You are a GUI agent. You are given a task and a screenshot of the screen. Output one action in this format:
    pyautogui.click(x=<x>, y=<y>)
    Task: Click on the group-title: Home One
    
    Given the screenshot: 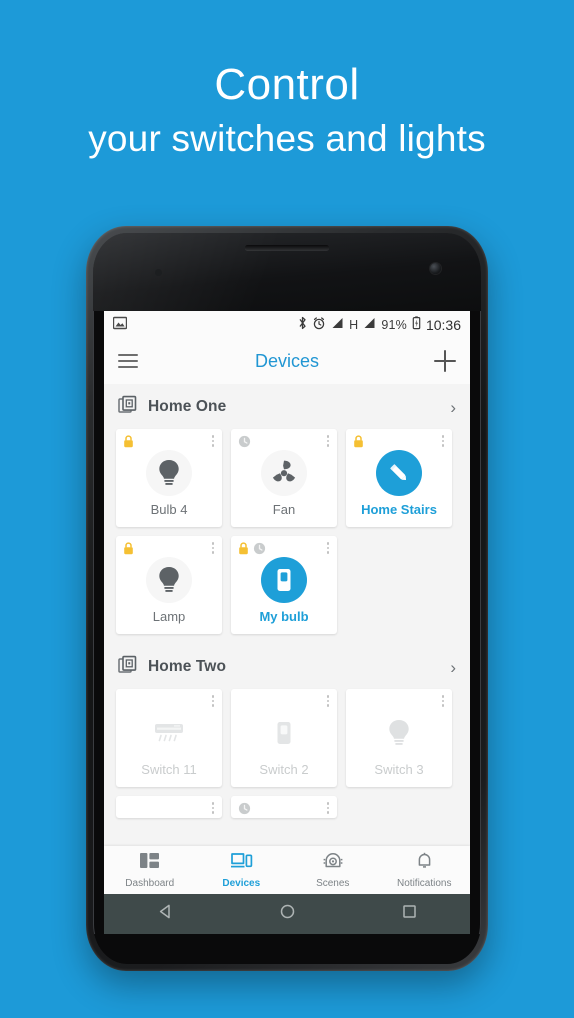 What is the action you would take?
    pyautogui.click(x=187, y=406)
    